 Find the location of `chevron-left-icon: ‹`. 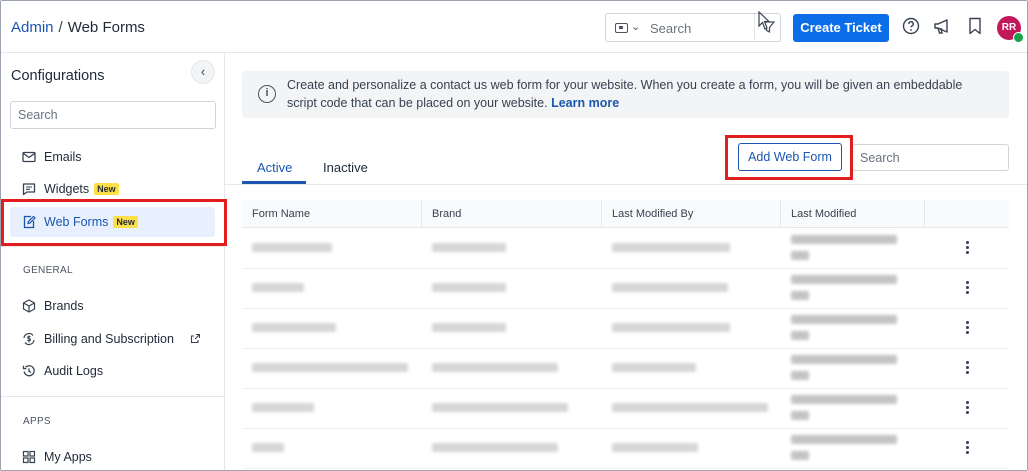

chevron-left-icon: ‹ is located at coordinates (203, 71).